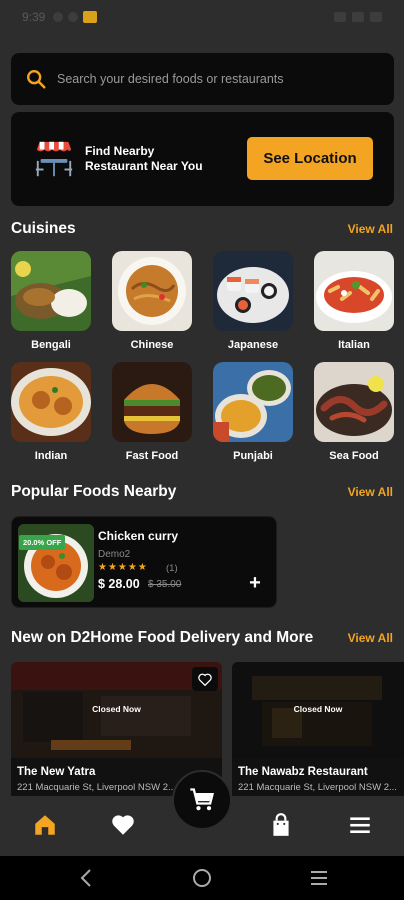  I want to click on app-notification-icon, so click(90, 17).